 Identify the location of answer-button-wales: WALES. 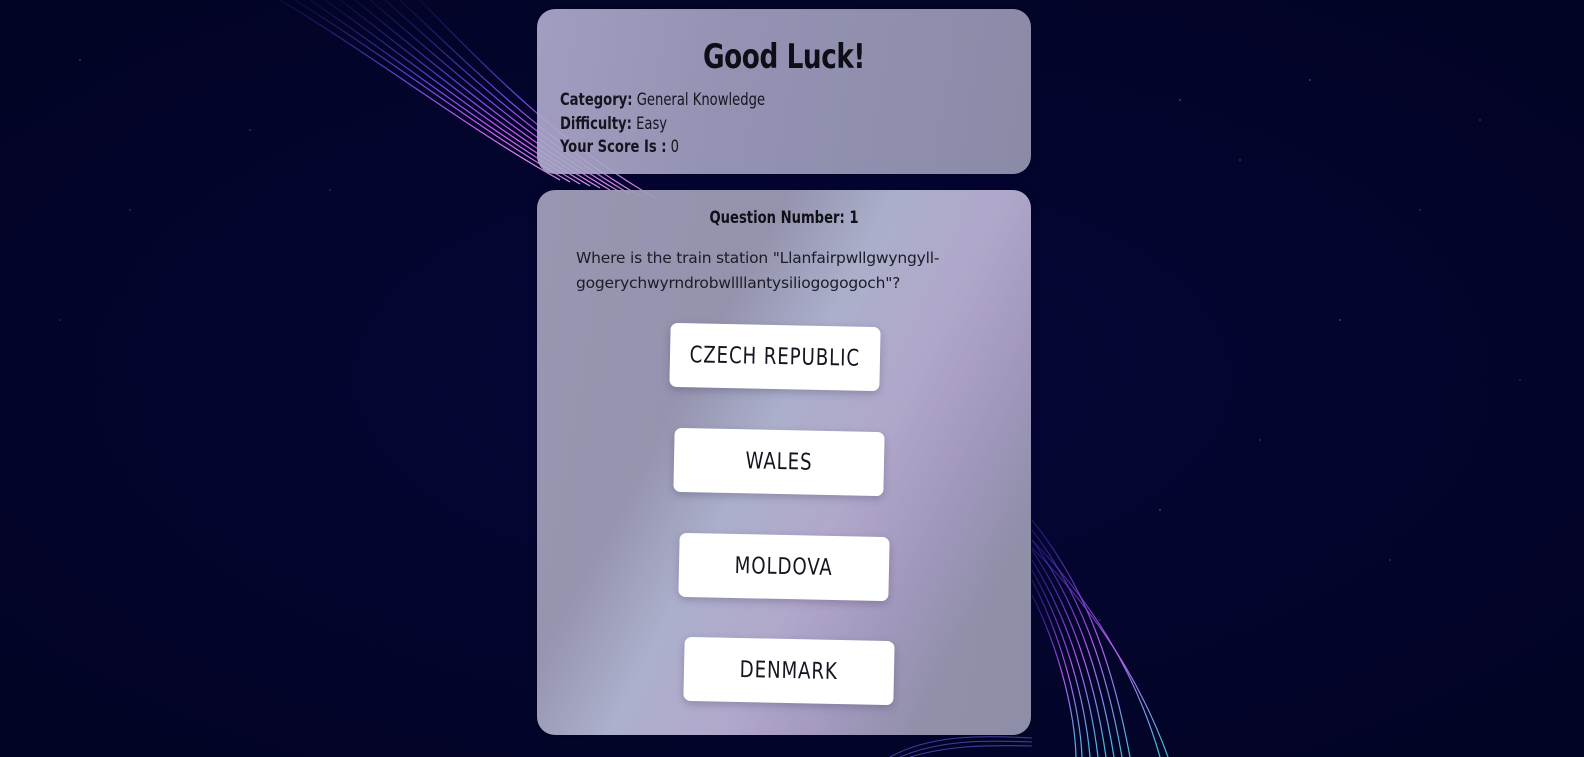
(779, 462).